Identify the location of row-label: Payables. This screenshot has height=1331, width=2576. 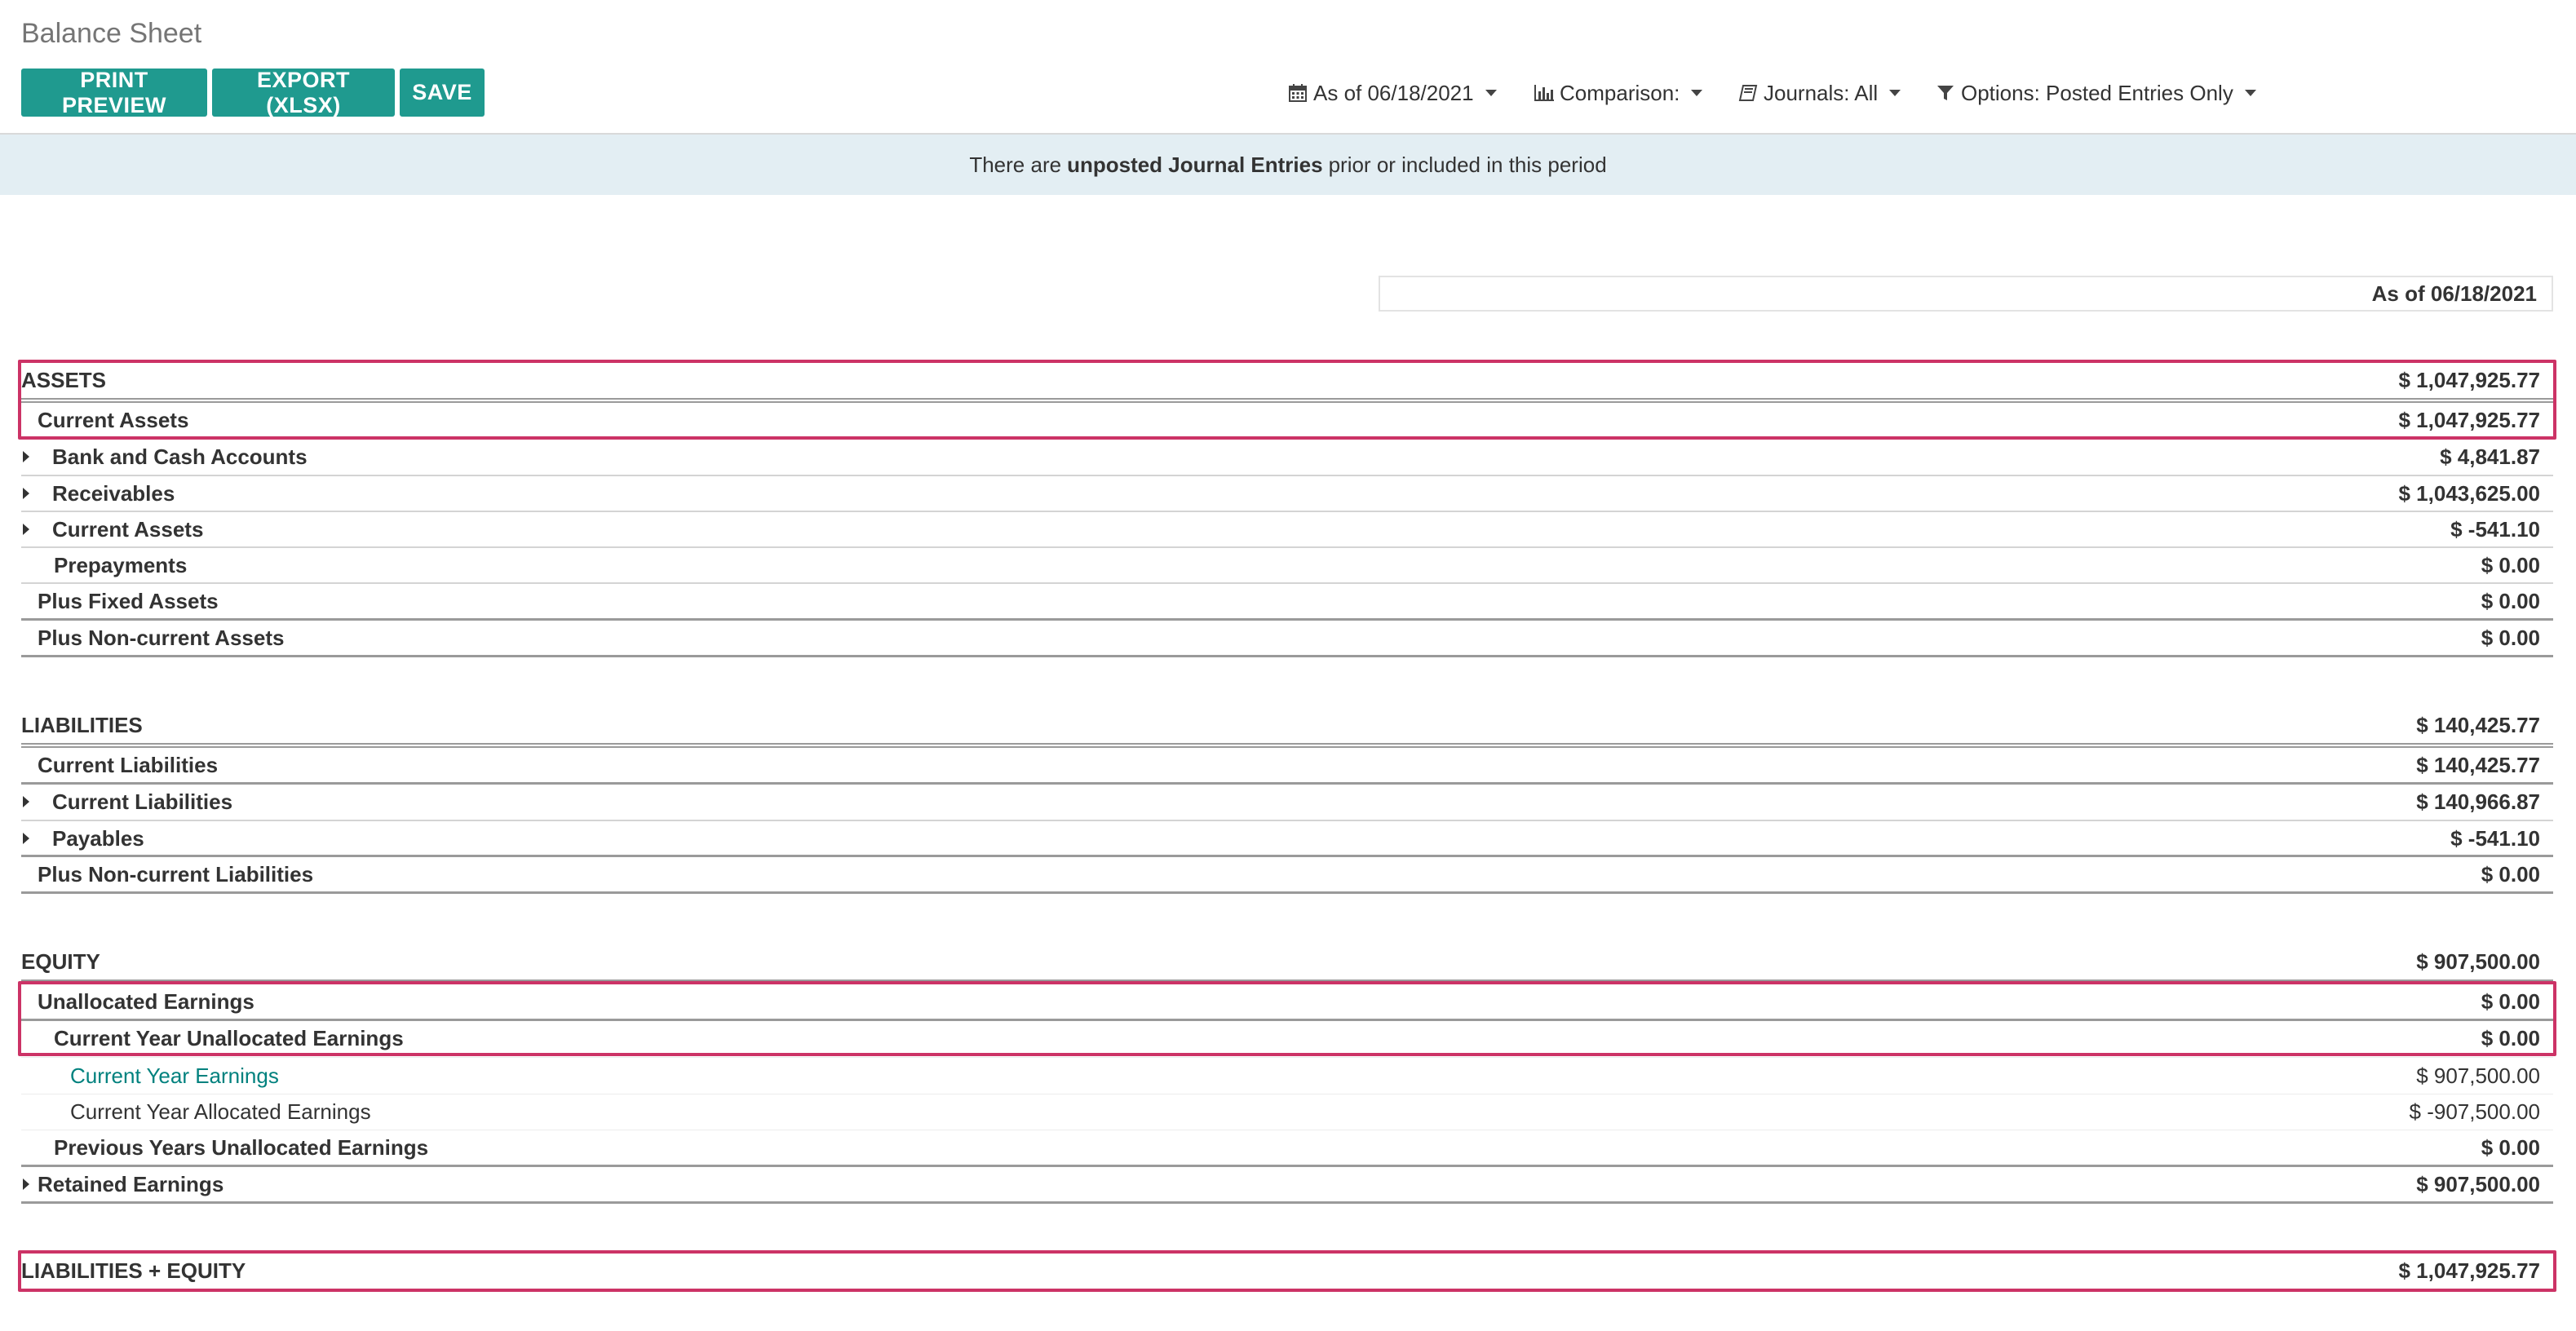
(98, 838).